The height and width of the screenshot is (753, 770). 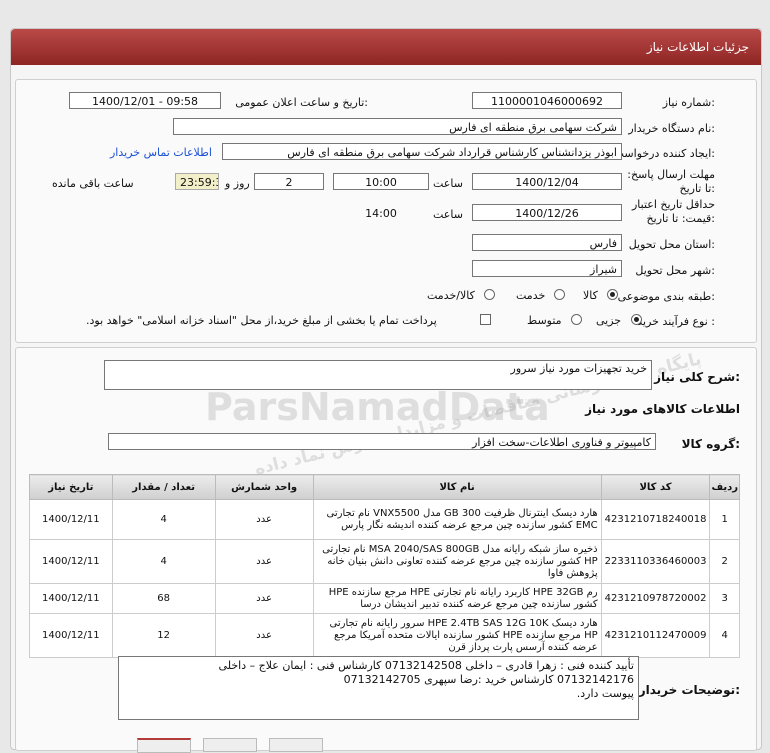 What do you see at coordinates (609, 320) in the screenshot?
I see `process-minor-label: جزیی` at bounding box center [609, 320].